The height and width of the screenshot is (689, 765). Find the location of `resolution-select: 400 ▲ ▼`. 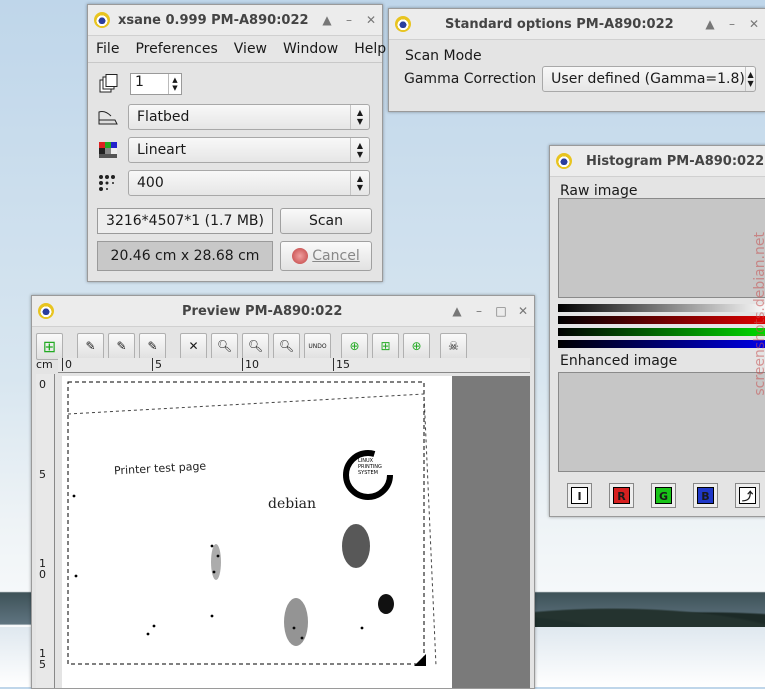

resolution-select: 400 ▲ ▼ is located at coordinates (249, 182).